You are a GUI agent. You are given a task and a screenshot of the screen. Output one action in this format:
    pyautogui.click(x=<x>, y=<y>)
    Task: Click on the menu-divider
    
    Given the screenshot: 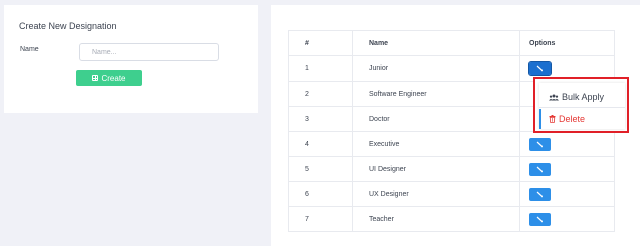 What is the action you would take?
    pyautogui.click(x=582, y=107)
    